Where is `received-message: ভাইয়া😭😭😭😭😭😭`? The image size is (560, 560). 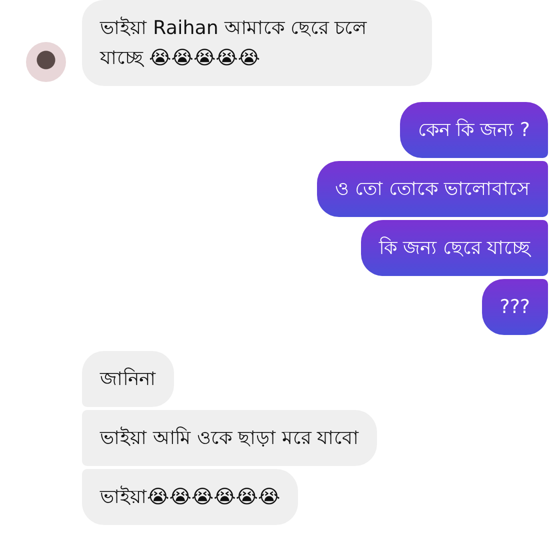 received-message: ভাইয়া😭😭😭😭😭😭 is located at coordinates (190, 497).